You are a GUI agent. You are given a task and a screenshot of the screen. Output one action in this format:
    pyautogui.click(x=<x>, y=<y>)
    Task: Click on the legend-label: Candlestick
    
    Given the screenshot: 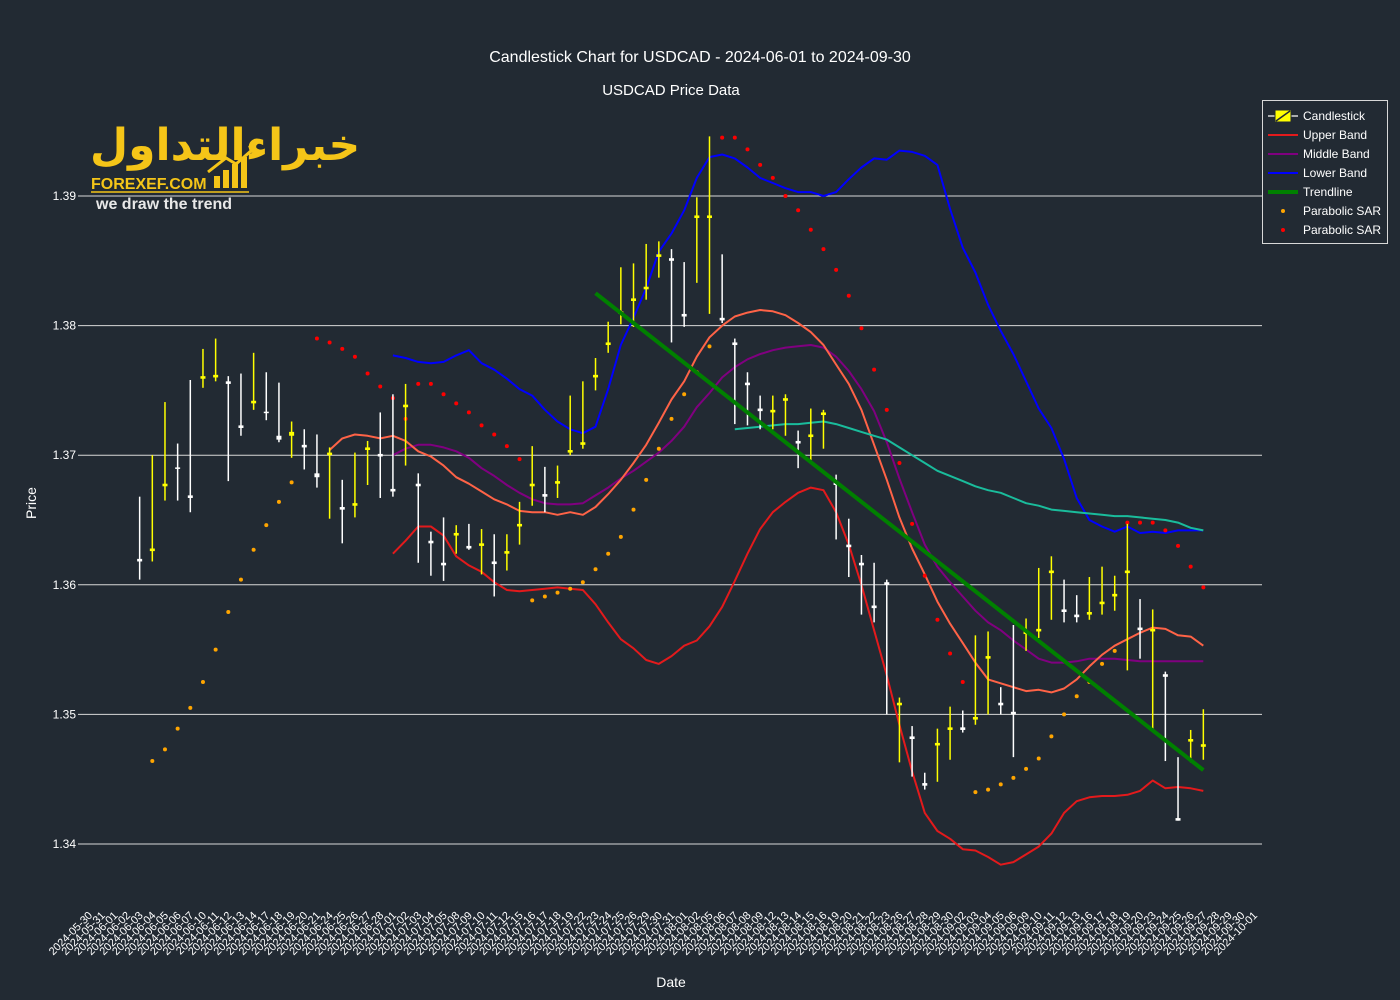 What is the action you would take?
    pyautogui.click(x=1334, y=116)
    